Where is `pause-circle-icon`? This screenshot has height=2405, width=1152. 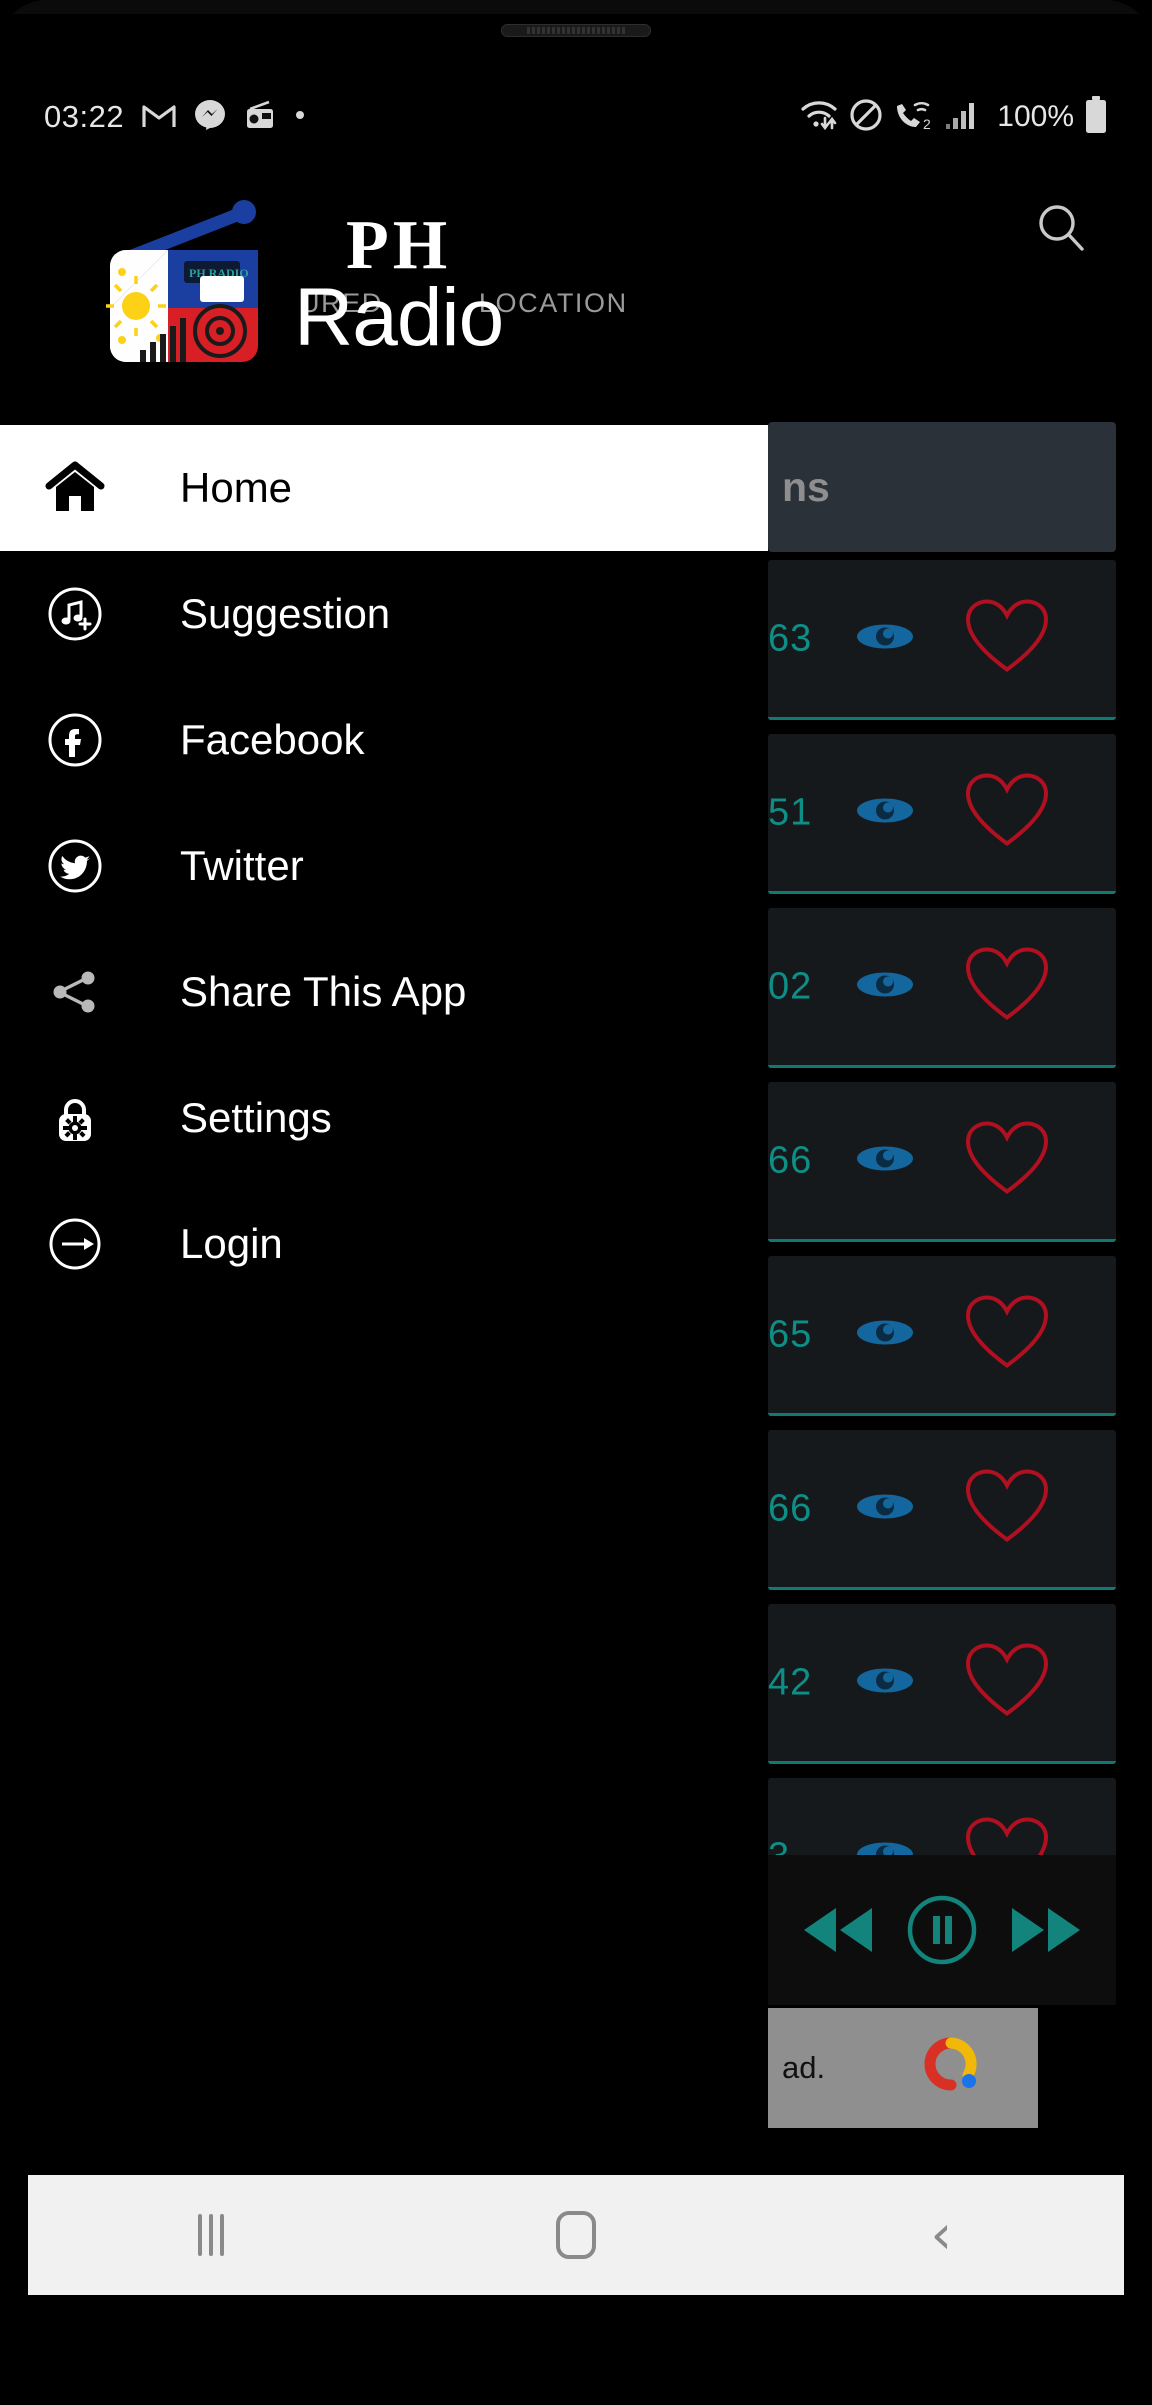
pause-circle-icon is located at coordinates (942, 1930).